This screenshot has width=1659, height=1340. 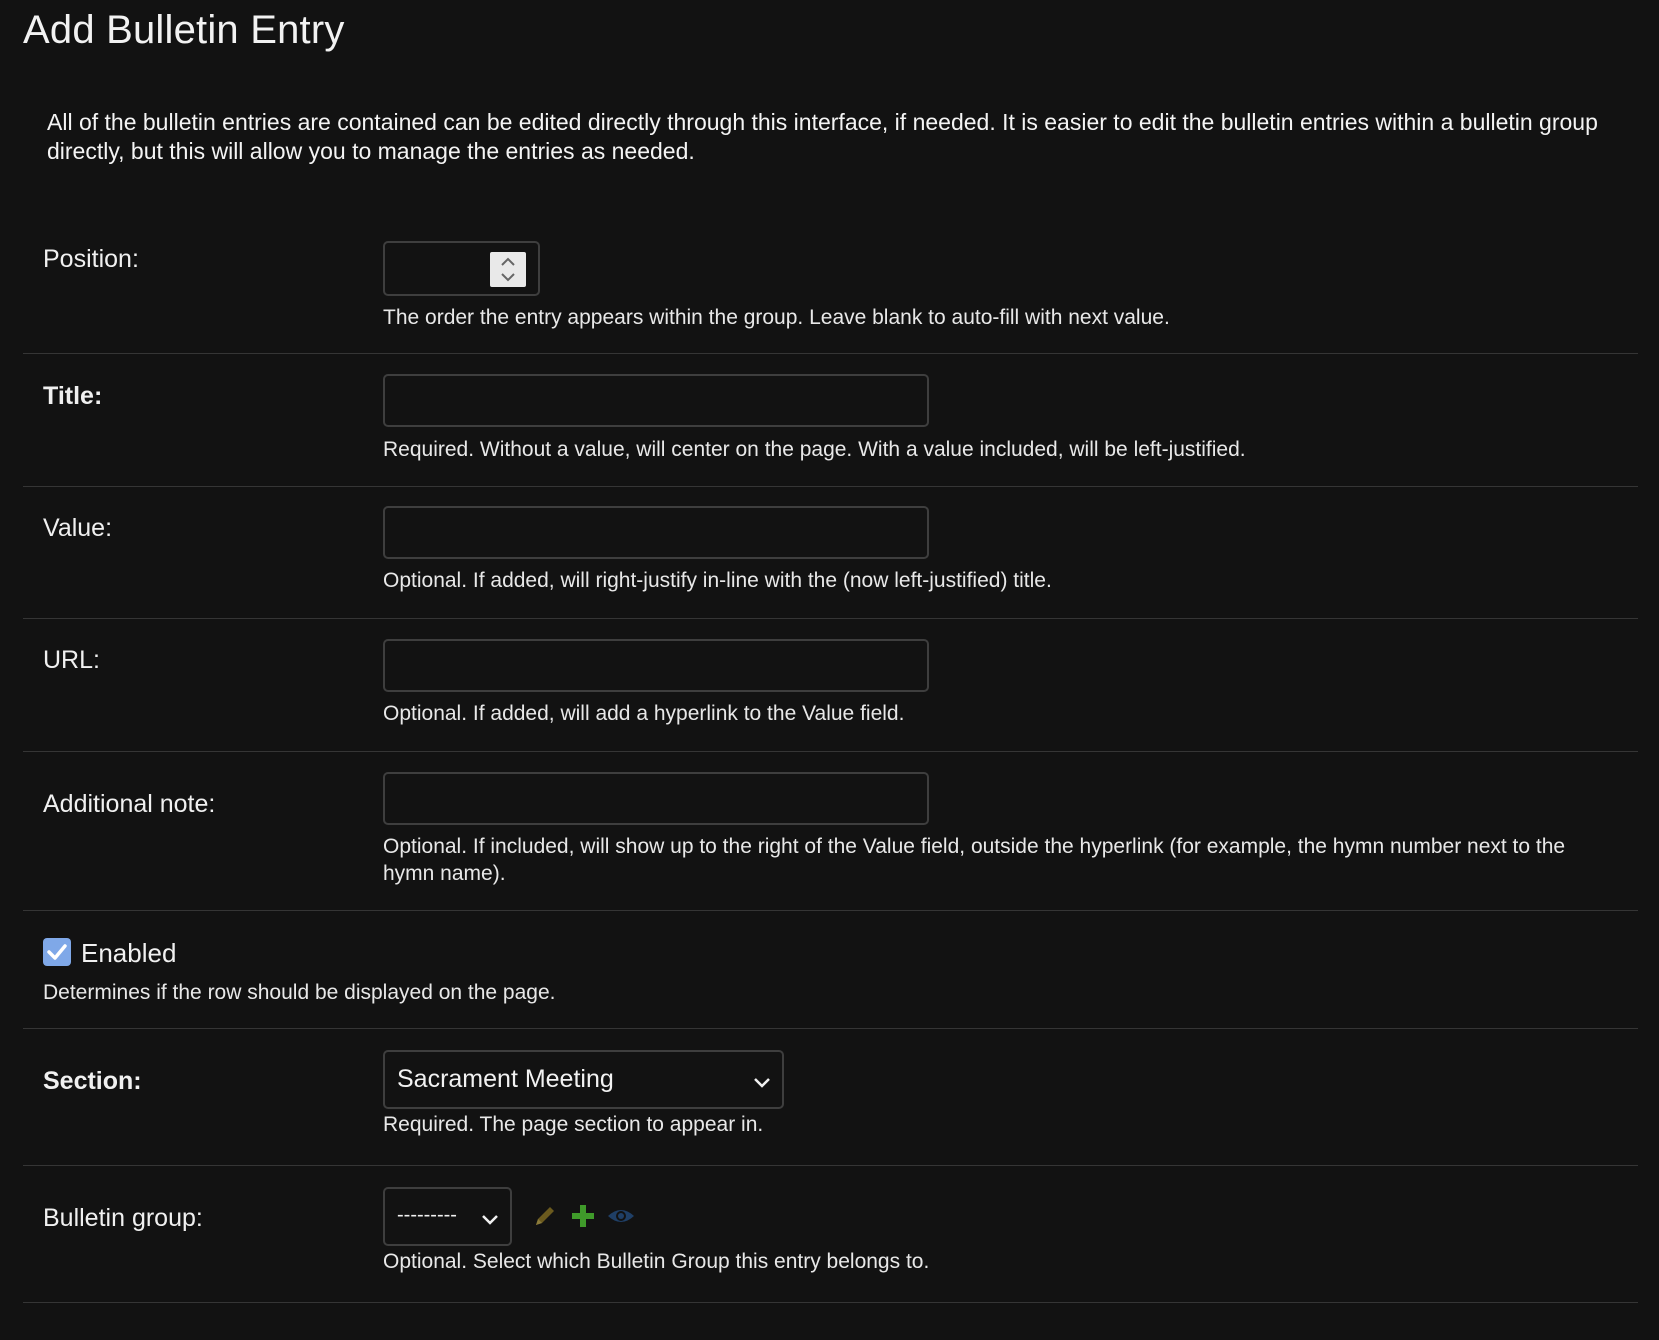 What do you see at coordinates (505, 1079) in the screenshot?
I see `section-selected-value: Sacrament Meeting` at bounding box center [505, 1079].